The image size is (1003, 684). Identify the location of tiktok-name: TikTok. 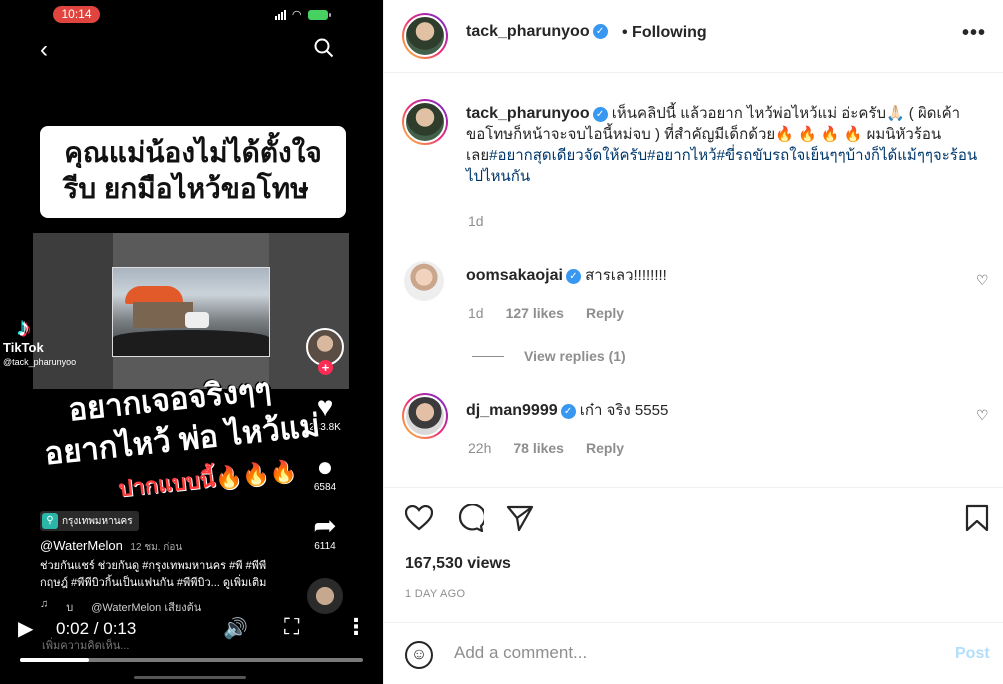
(23, 347).